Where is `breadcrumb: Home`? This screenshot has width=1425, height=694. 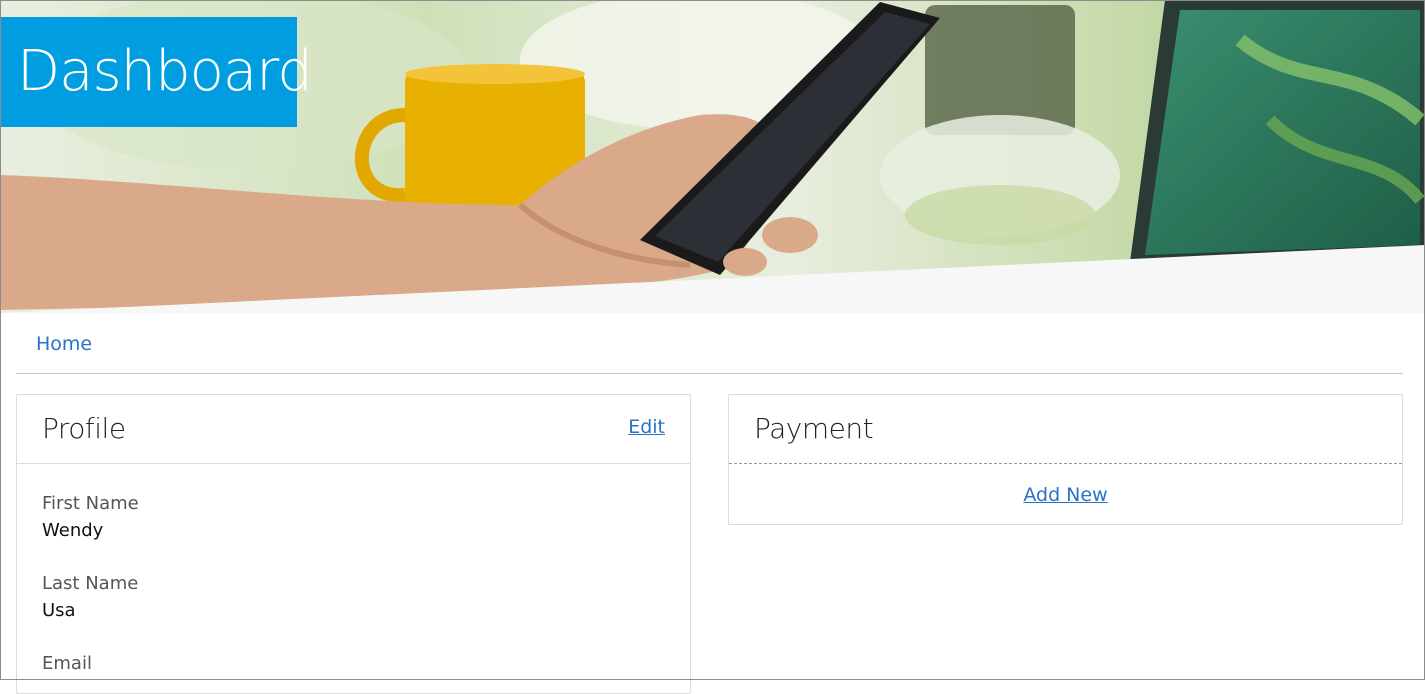 breadcrumb: Home is located at coordinates (709, 343).